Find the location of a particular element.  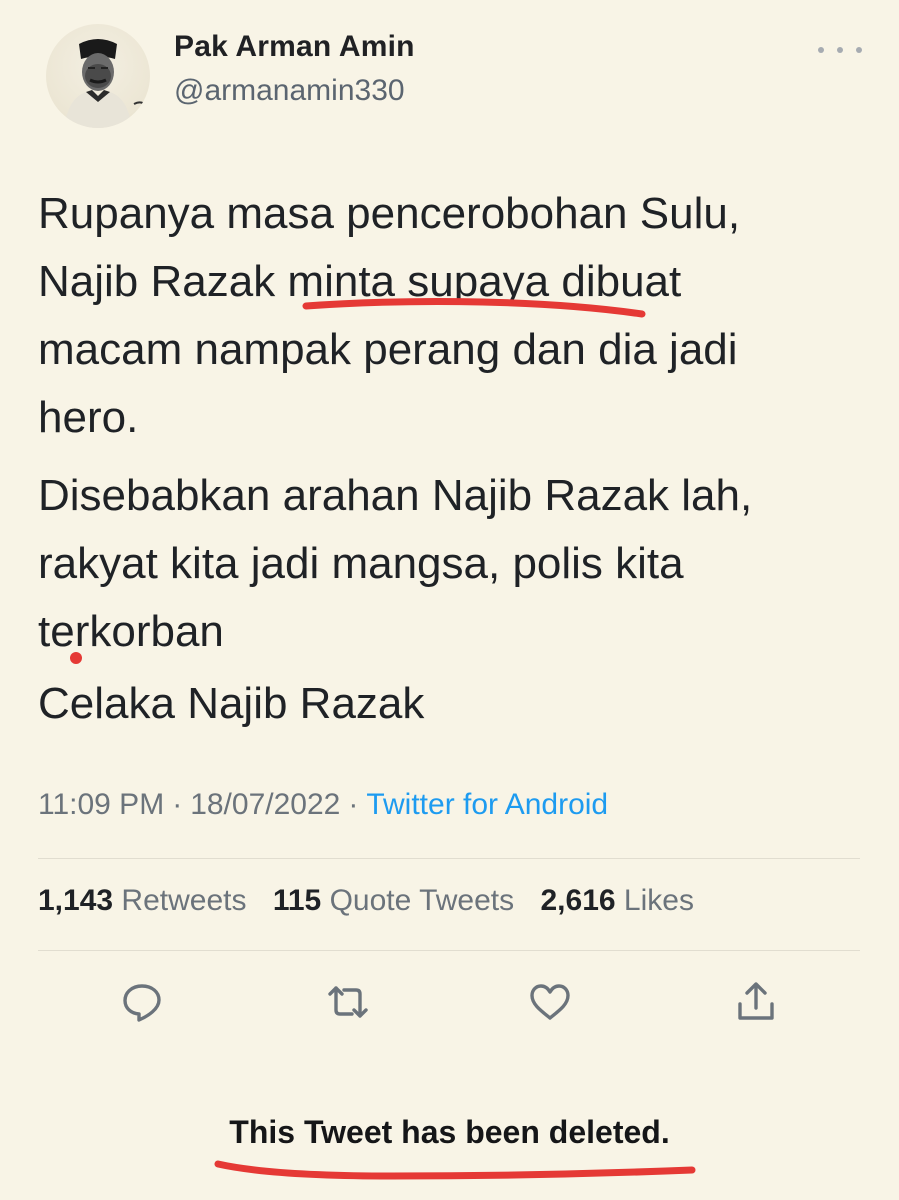

tweet-paragraph-3: Celaka Najib Razak is located at coordinates (231, 703).